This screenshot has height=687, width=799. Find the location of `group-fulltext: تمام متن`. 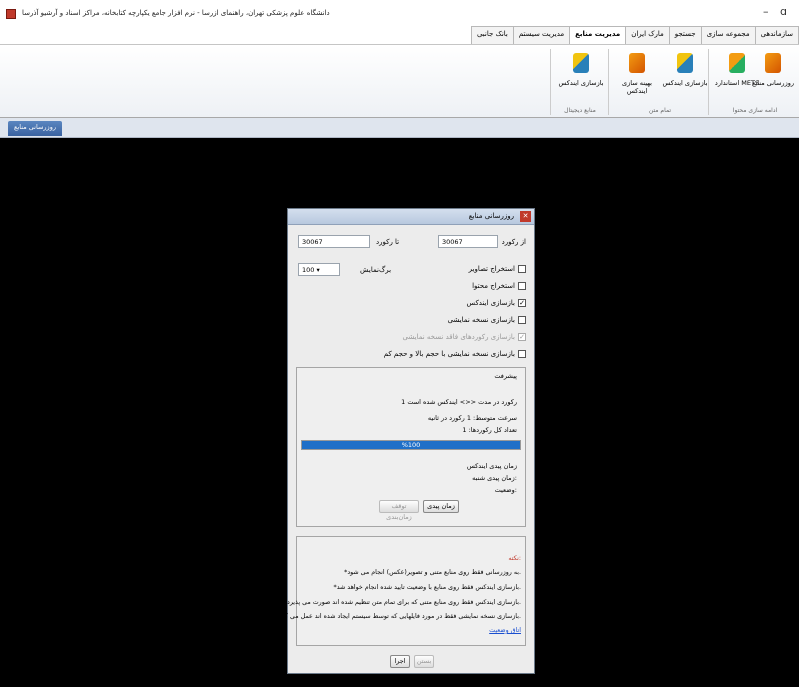

group-fulltext: تمام متن is located at coordinates (660, 110).